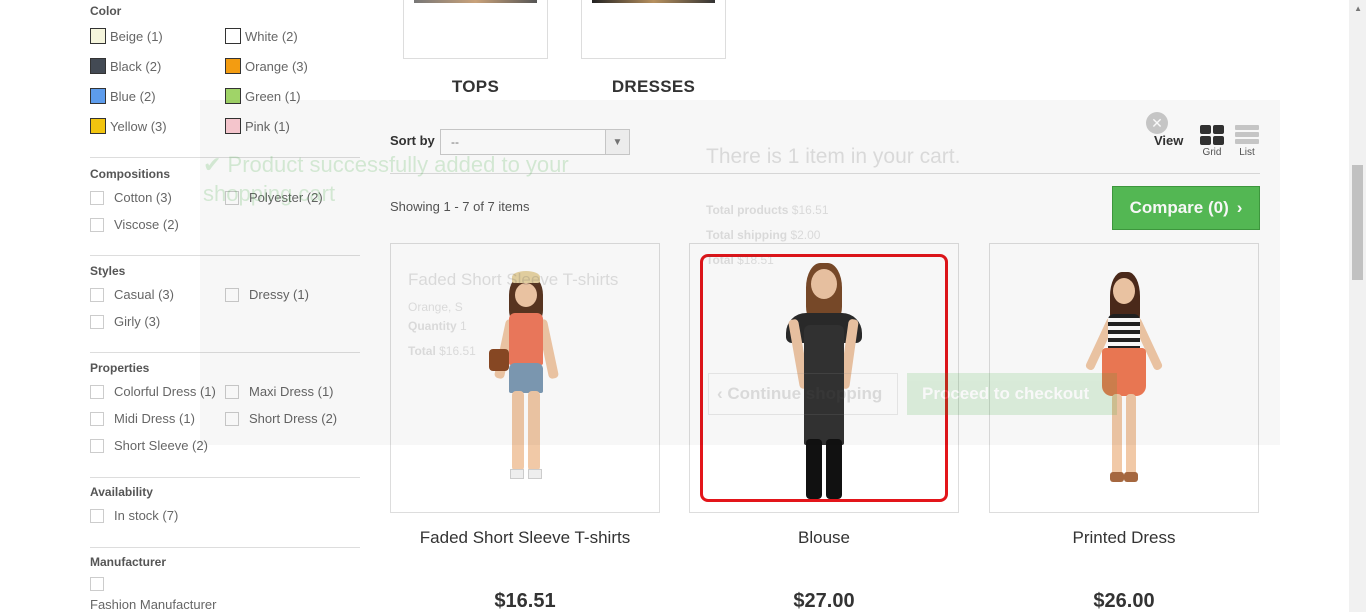  Describe the element at coordinates (1124, 538) in the screenshot. I see `product-name-link: Printed Dress` at that location.